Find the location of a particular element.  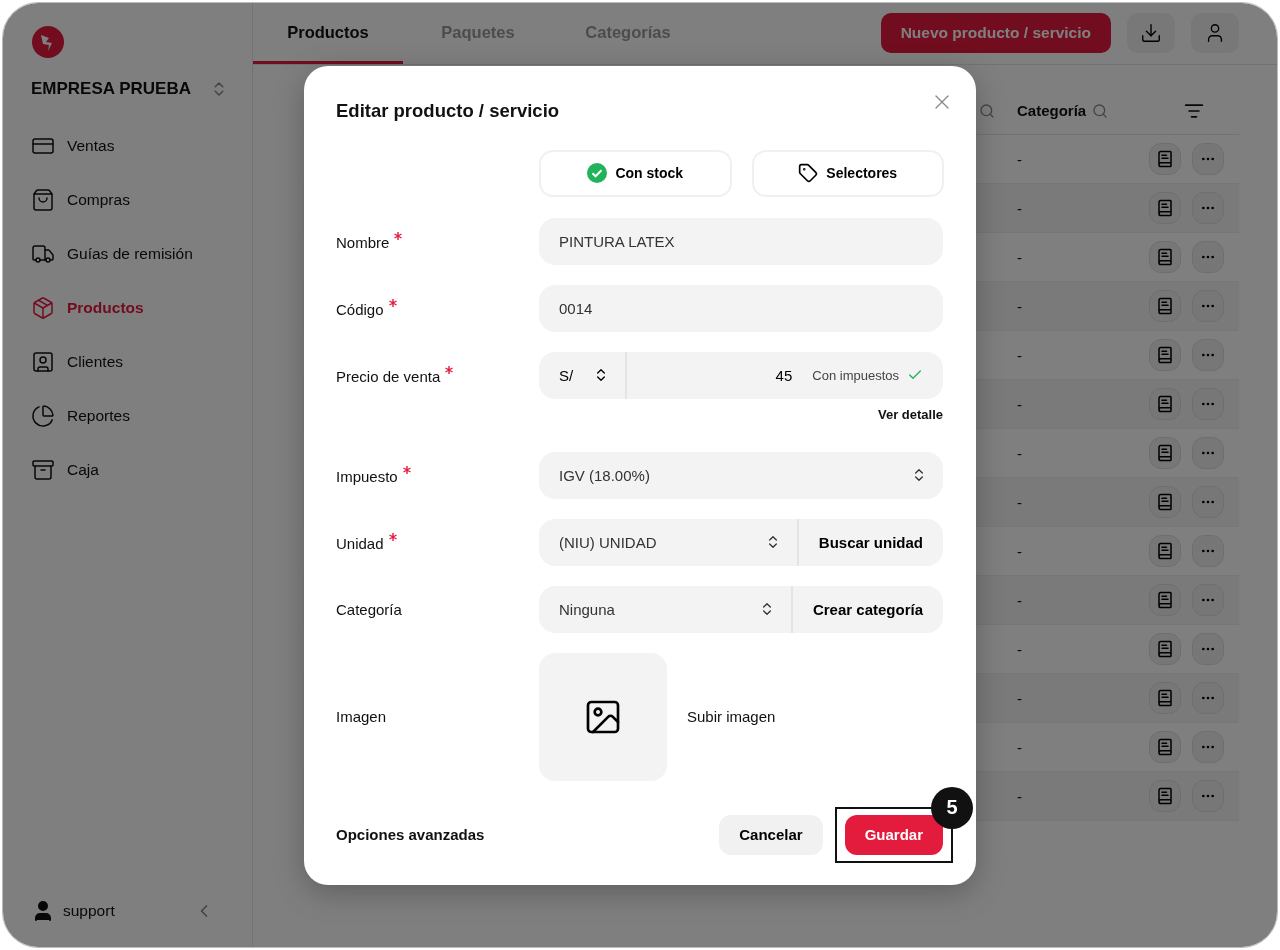

profile-button is located at coordinates (1215, 33).